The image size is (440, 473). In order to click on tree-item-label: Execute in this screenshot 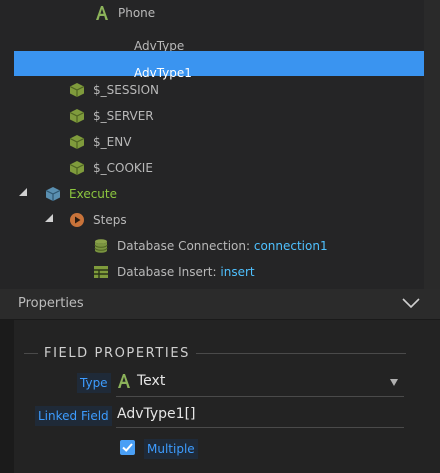, I will do `click(93, 194)`.